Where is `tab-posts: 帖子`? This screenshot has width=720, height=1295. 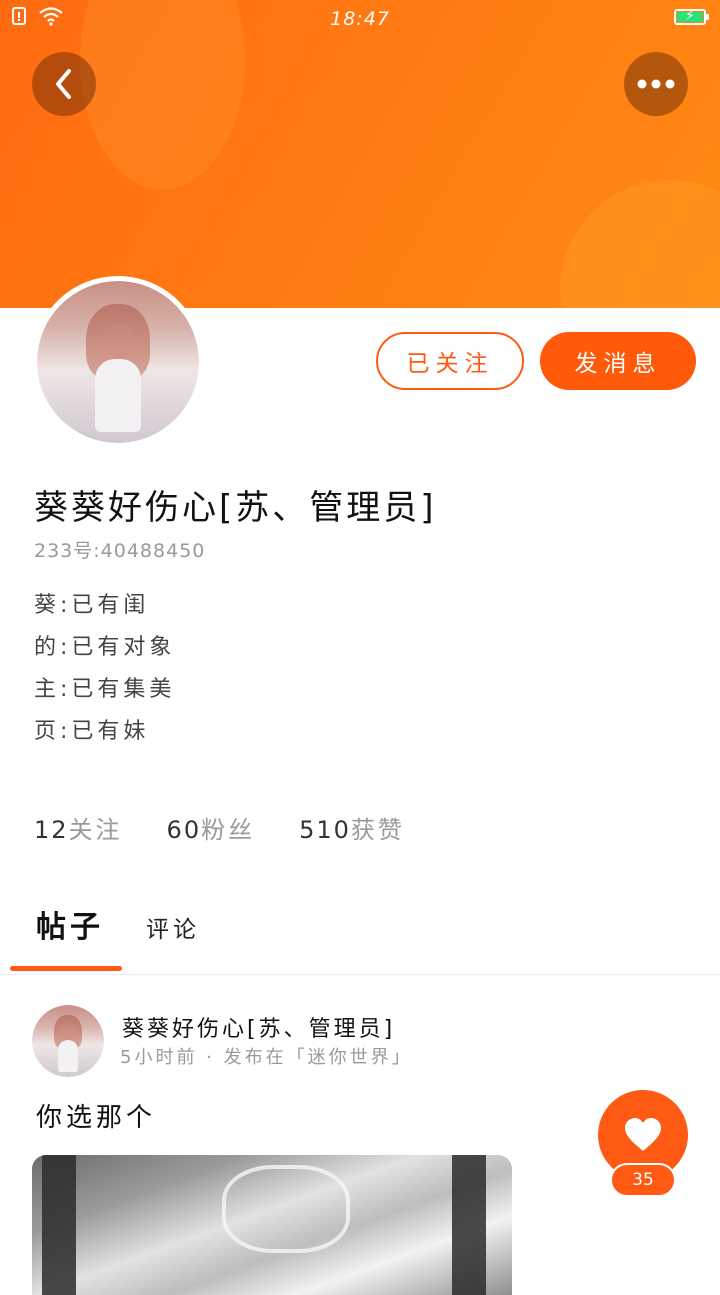
tab-posts: 帖子 is located at coordinates (70, 924).